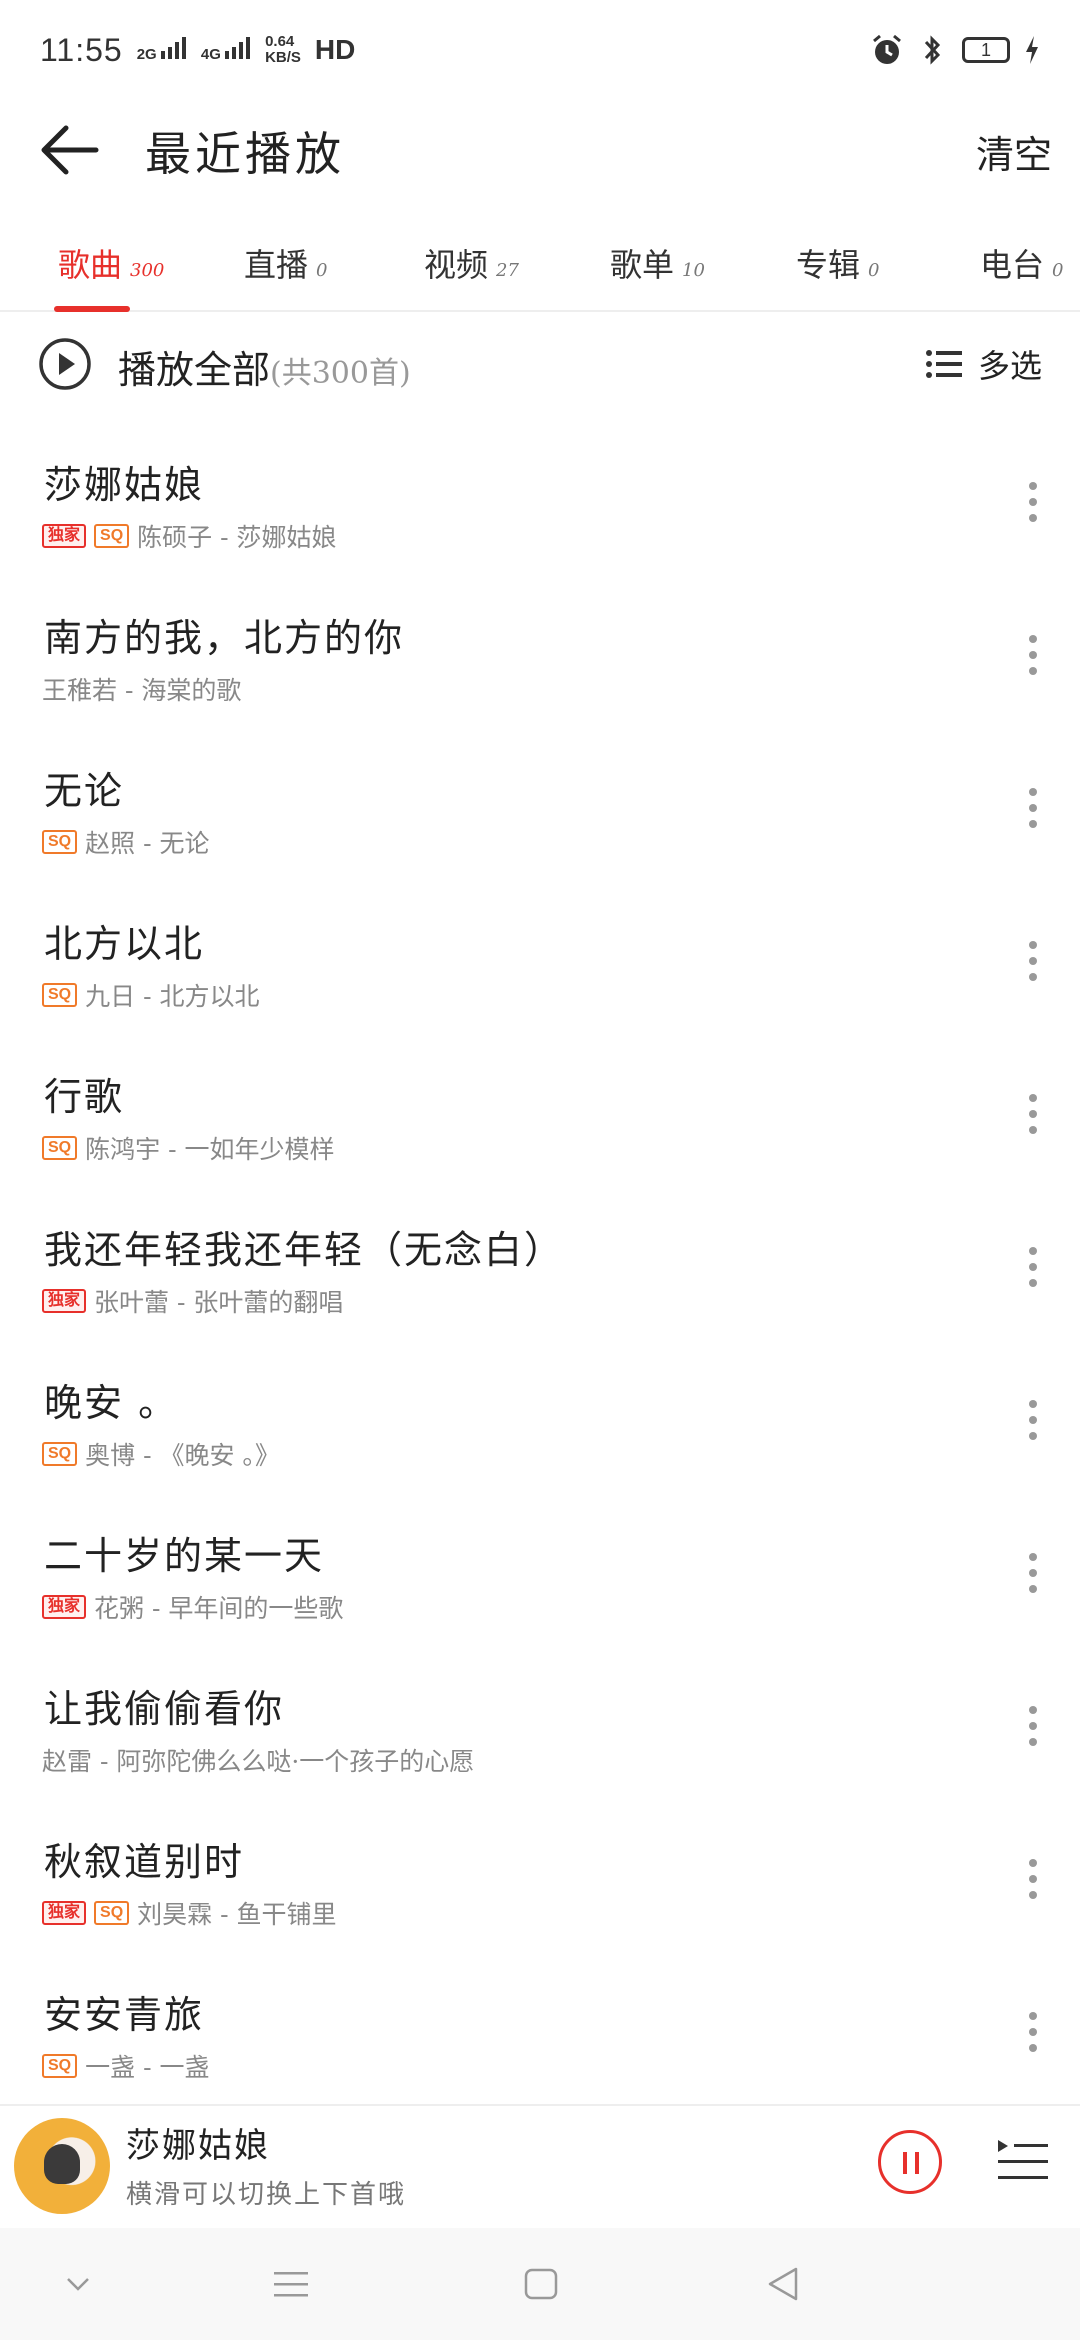 The width and height of the screenshot is (1080, 2340). Describe the element at coordinates (125, 2066) in the screenshot. I see `song-subtitle-row: SQ 一盏 - 一盏` at that location.